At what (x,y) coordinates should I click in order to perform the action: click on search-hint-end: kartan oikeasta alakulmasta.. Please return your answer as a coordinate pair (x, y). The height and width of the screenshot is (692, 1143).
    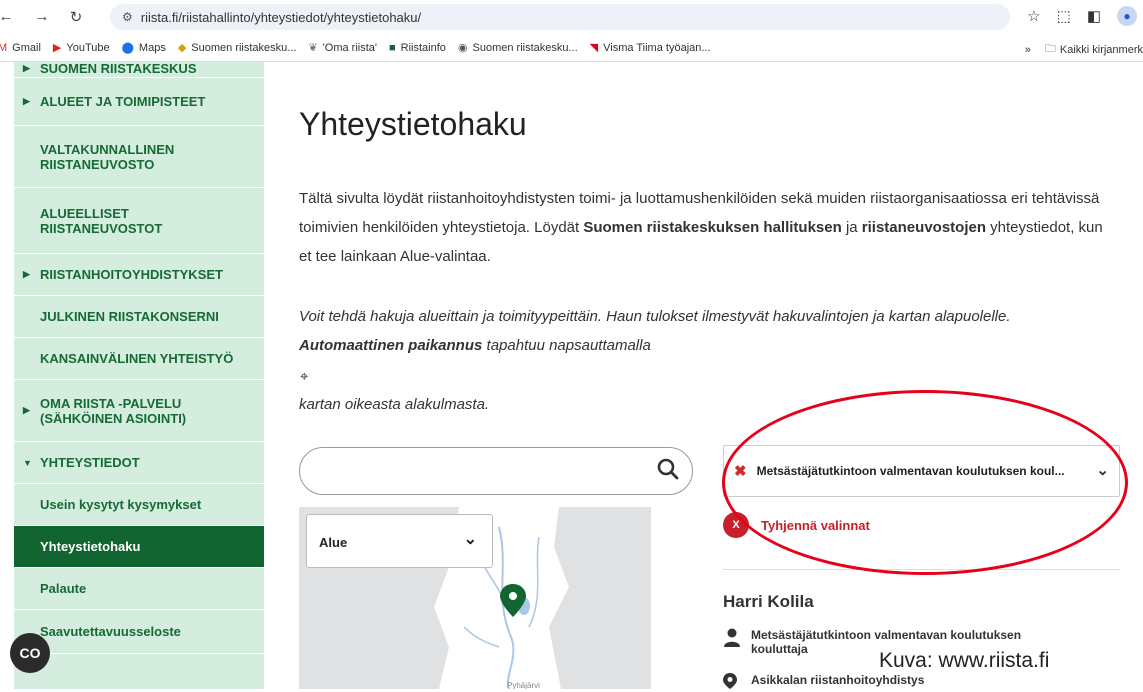
    Looking at the image, I should click on (394, 404).